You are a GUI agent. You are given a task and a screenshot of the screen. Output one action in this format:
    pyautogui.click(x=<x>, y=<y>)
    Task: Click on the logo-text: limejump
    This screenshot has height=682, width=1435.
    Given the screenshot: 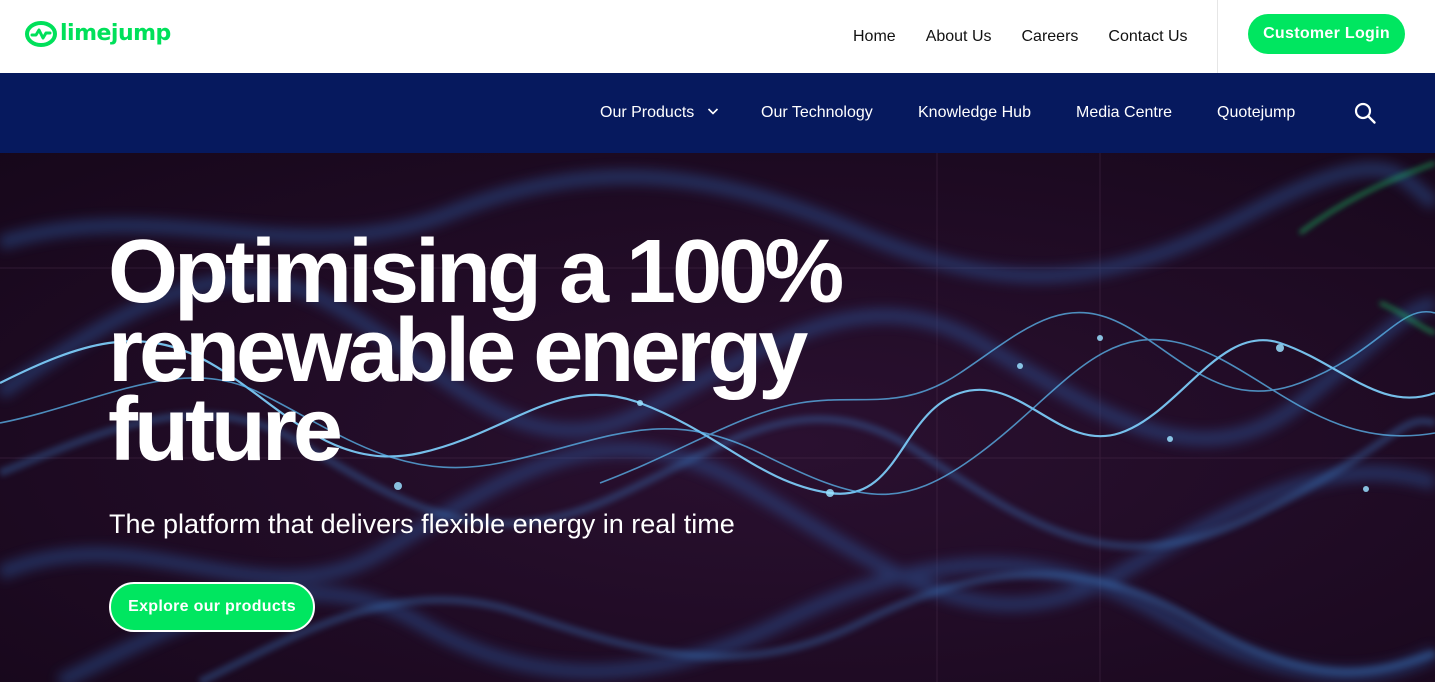 What is the action you would take?
    pyautogui.click(x=115, y=33)
    